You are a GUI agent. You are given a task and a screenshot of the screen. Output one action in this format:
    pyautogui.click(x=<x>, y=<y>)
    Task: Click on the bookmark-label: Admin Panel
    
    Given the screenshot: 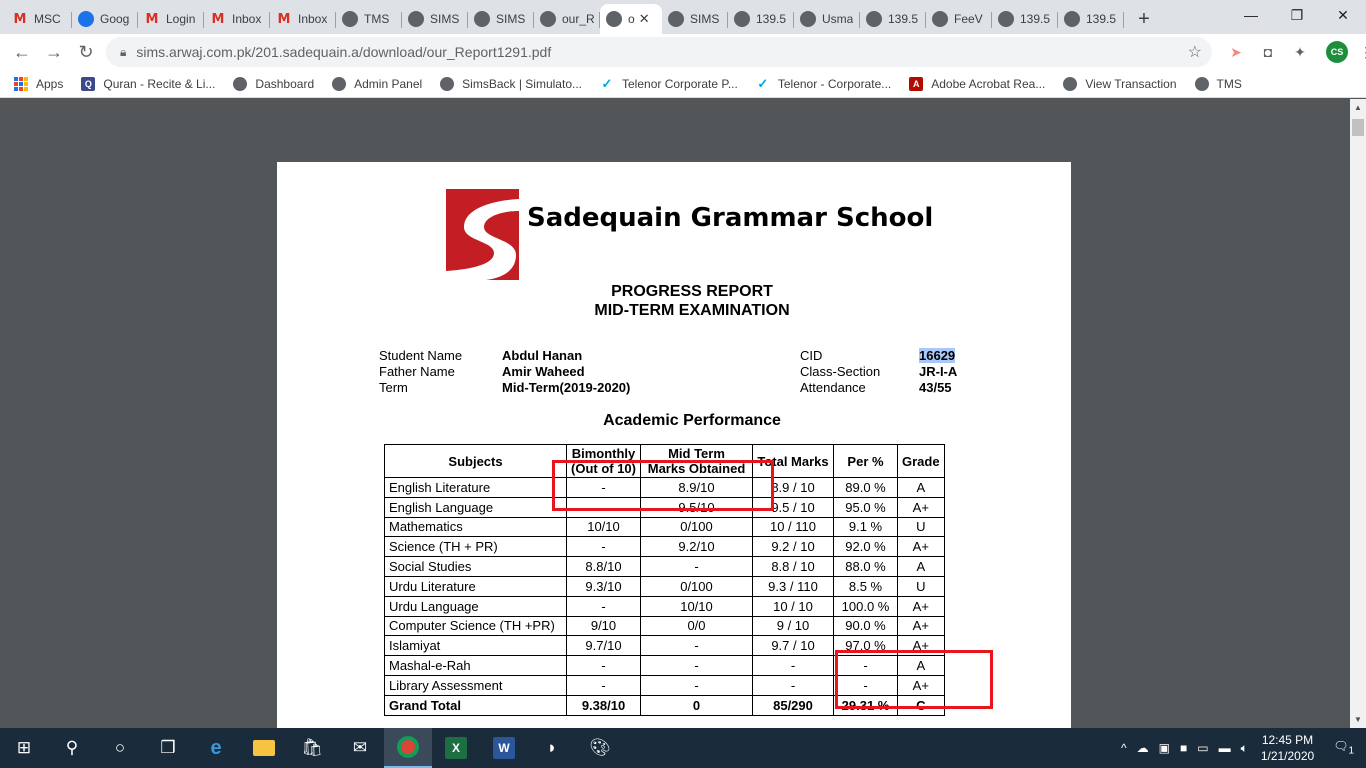 What is the action you would take?
    pyautogui.click(x=388, y=83)
    